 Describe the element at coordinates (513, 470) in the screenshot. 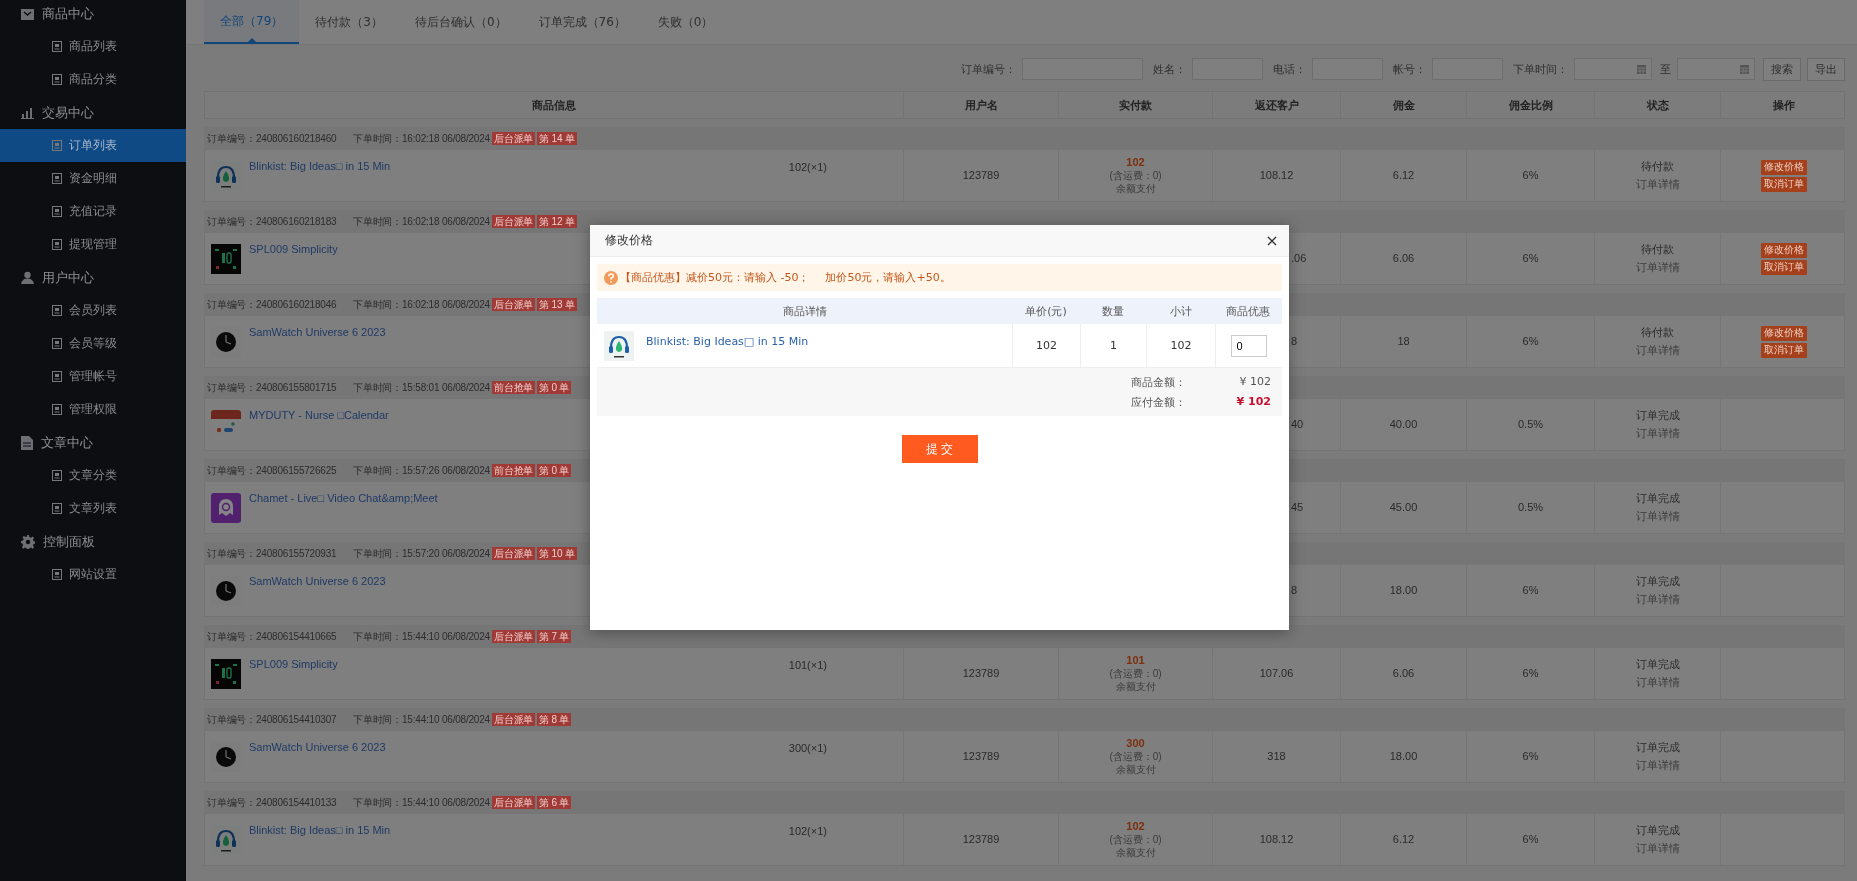

I see `tag: 前台抢单` at that location.